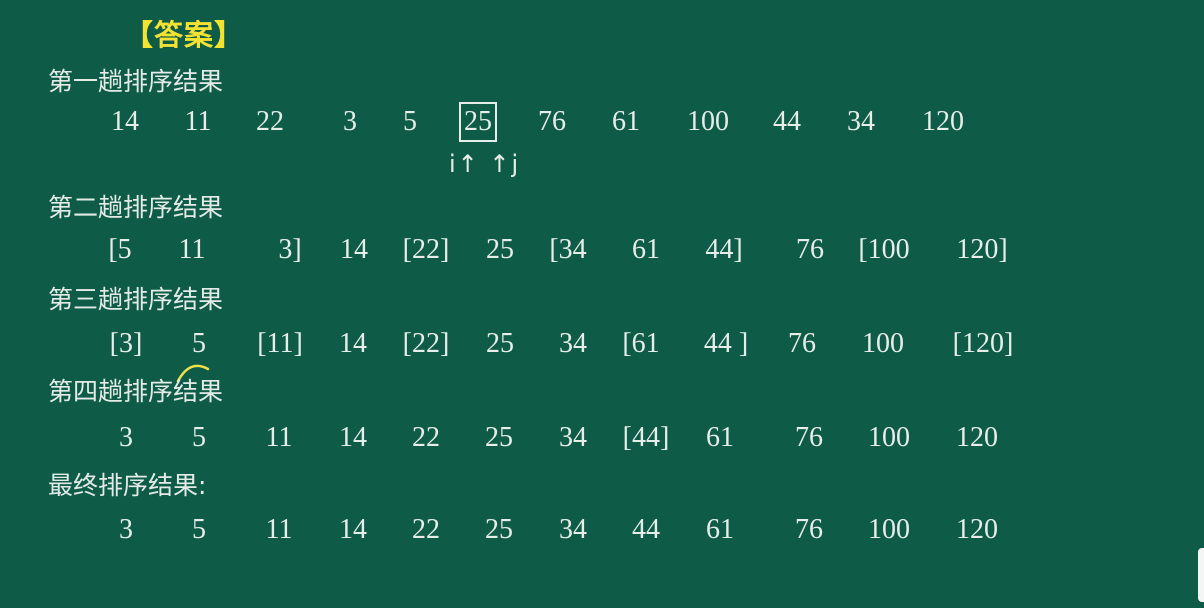 The width and height of the screenshot is (1204, 608). What do you see at coordinates (350, 121) in the screenshot?
I see `pass-1-value: 3` at bounding box center [350, 121].